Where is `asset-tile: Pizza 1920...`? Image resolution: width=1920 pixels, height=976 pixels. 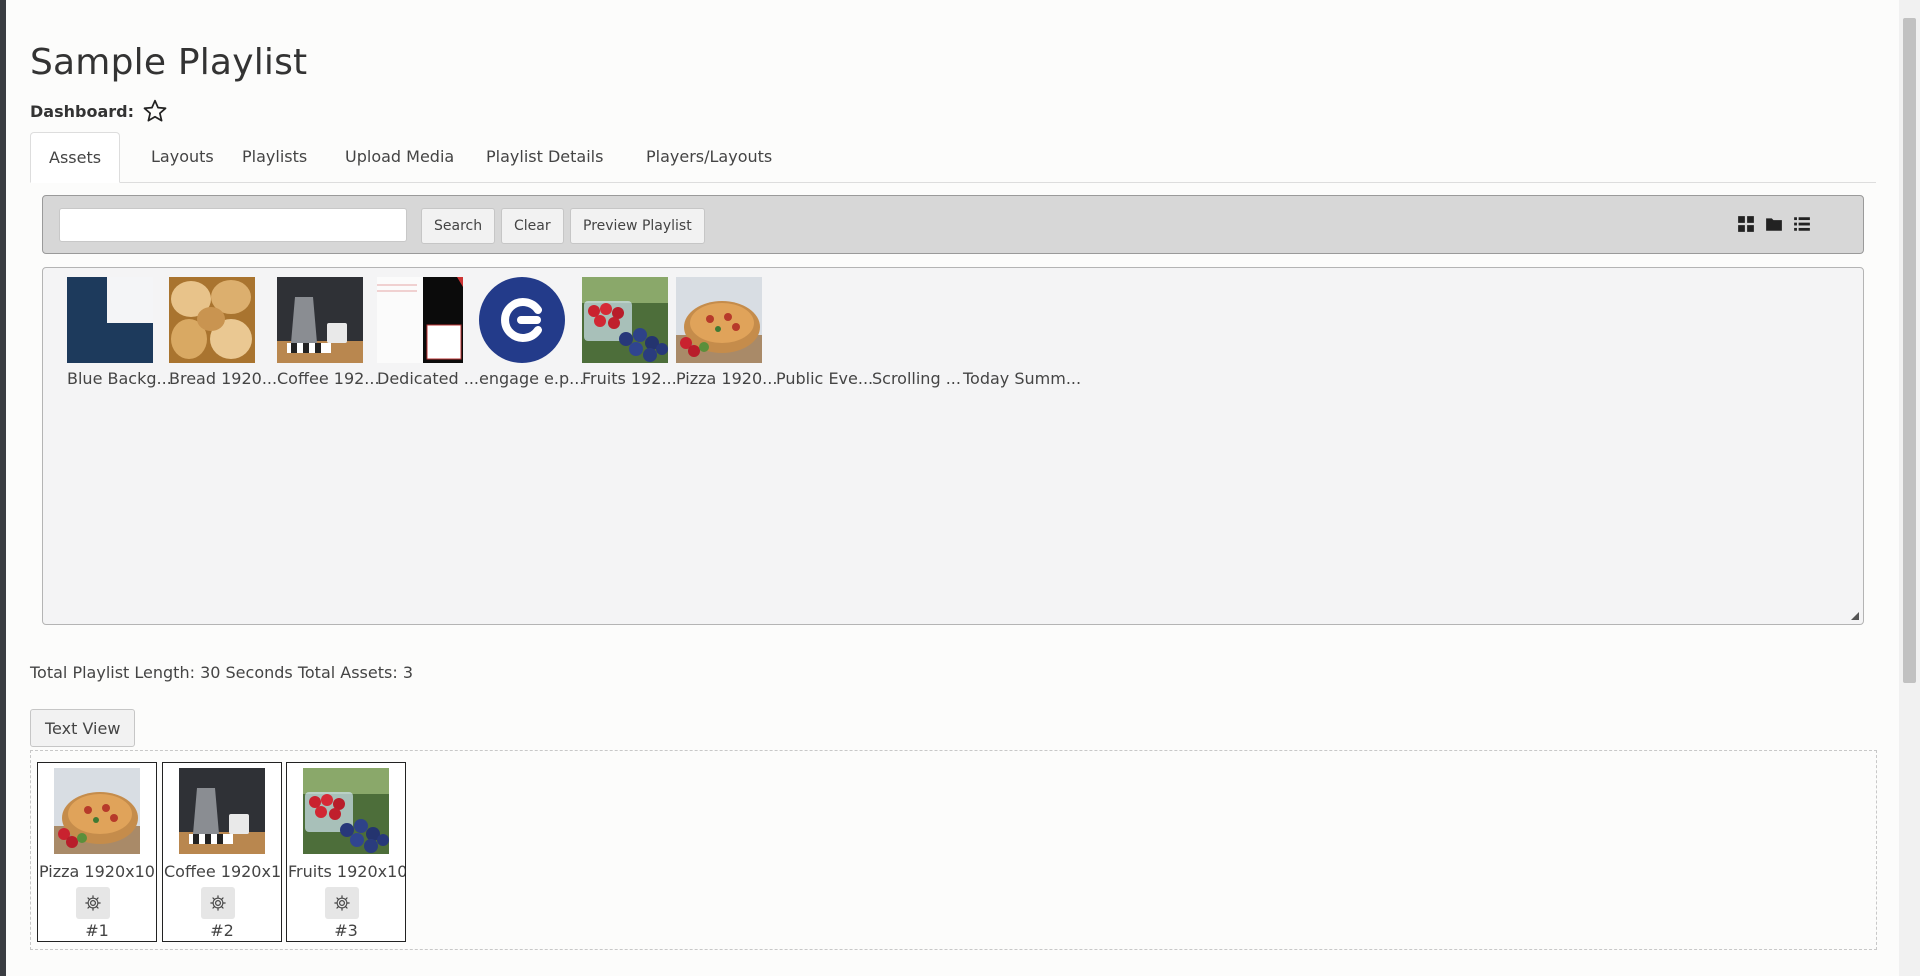 asset-tile: Pizza 1920... is located at coordinates (727, 332).